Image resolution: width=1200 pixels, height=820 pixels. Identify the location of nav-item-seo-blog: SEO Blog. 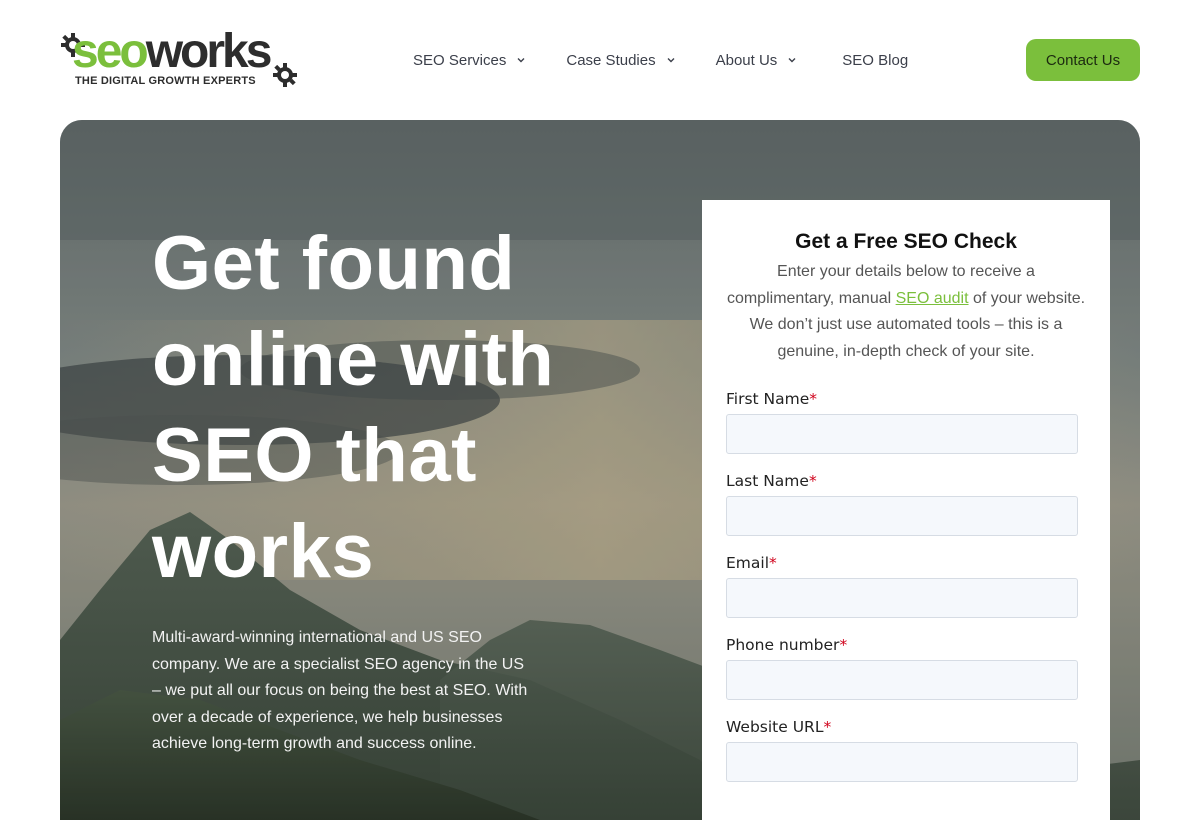
(875, 60).